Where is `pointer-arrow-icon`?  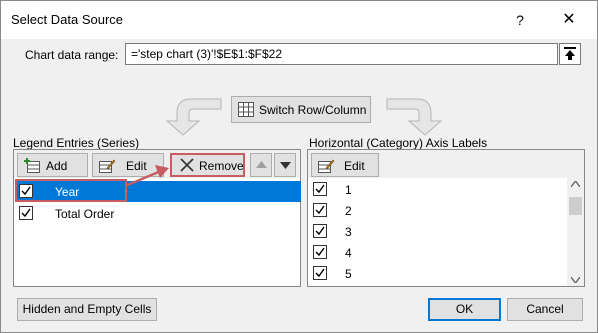
pointer-arrow-icon is located at coordinates (146, 176).